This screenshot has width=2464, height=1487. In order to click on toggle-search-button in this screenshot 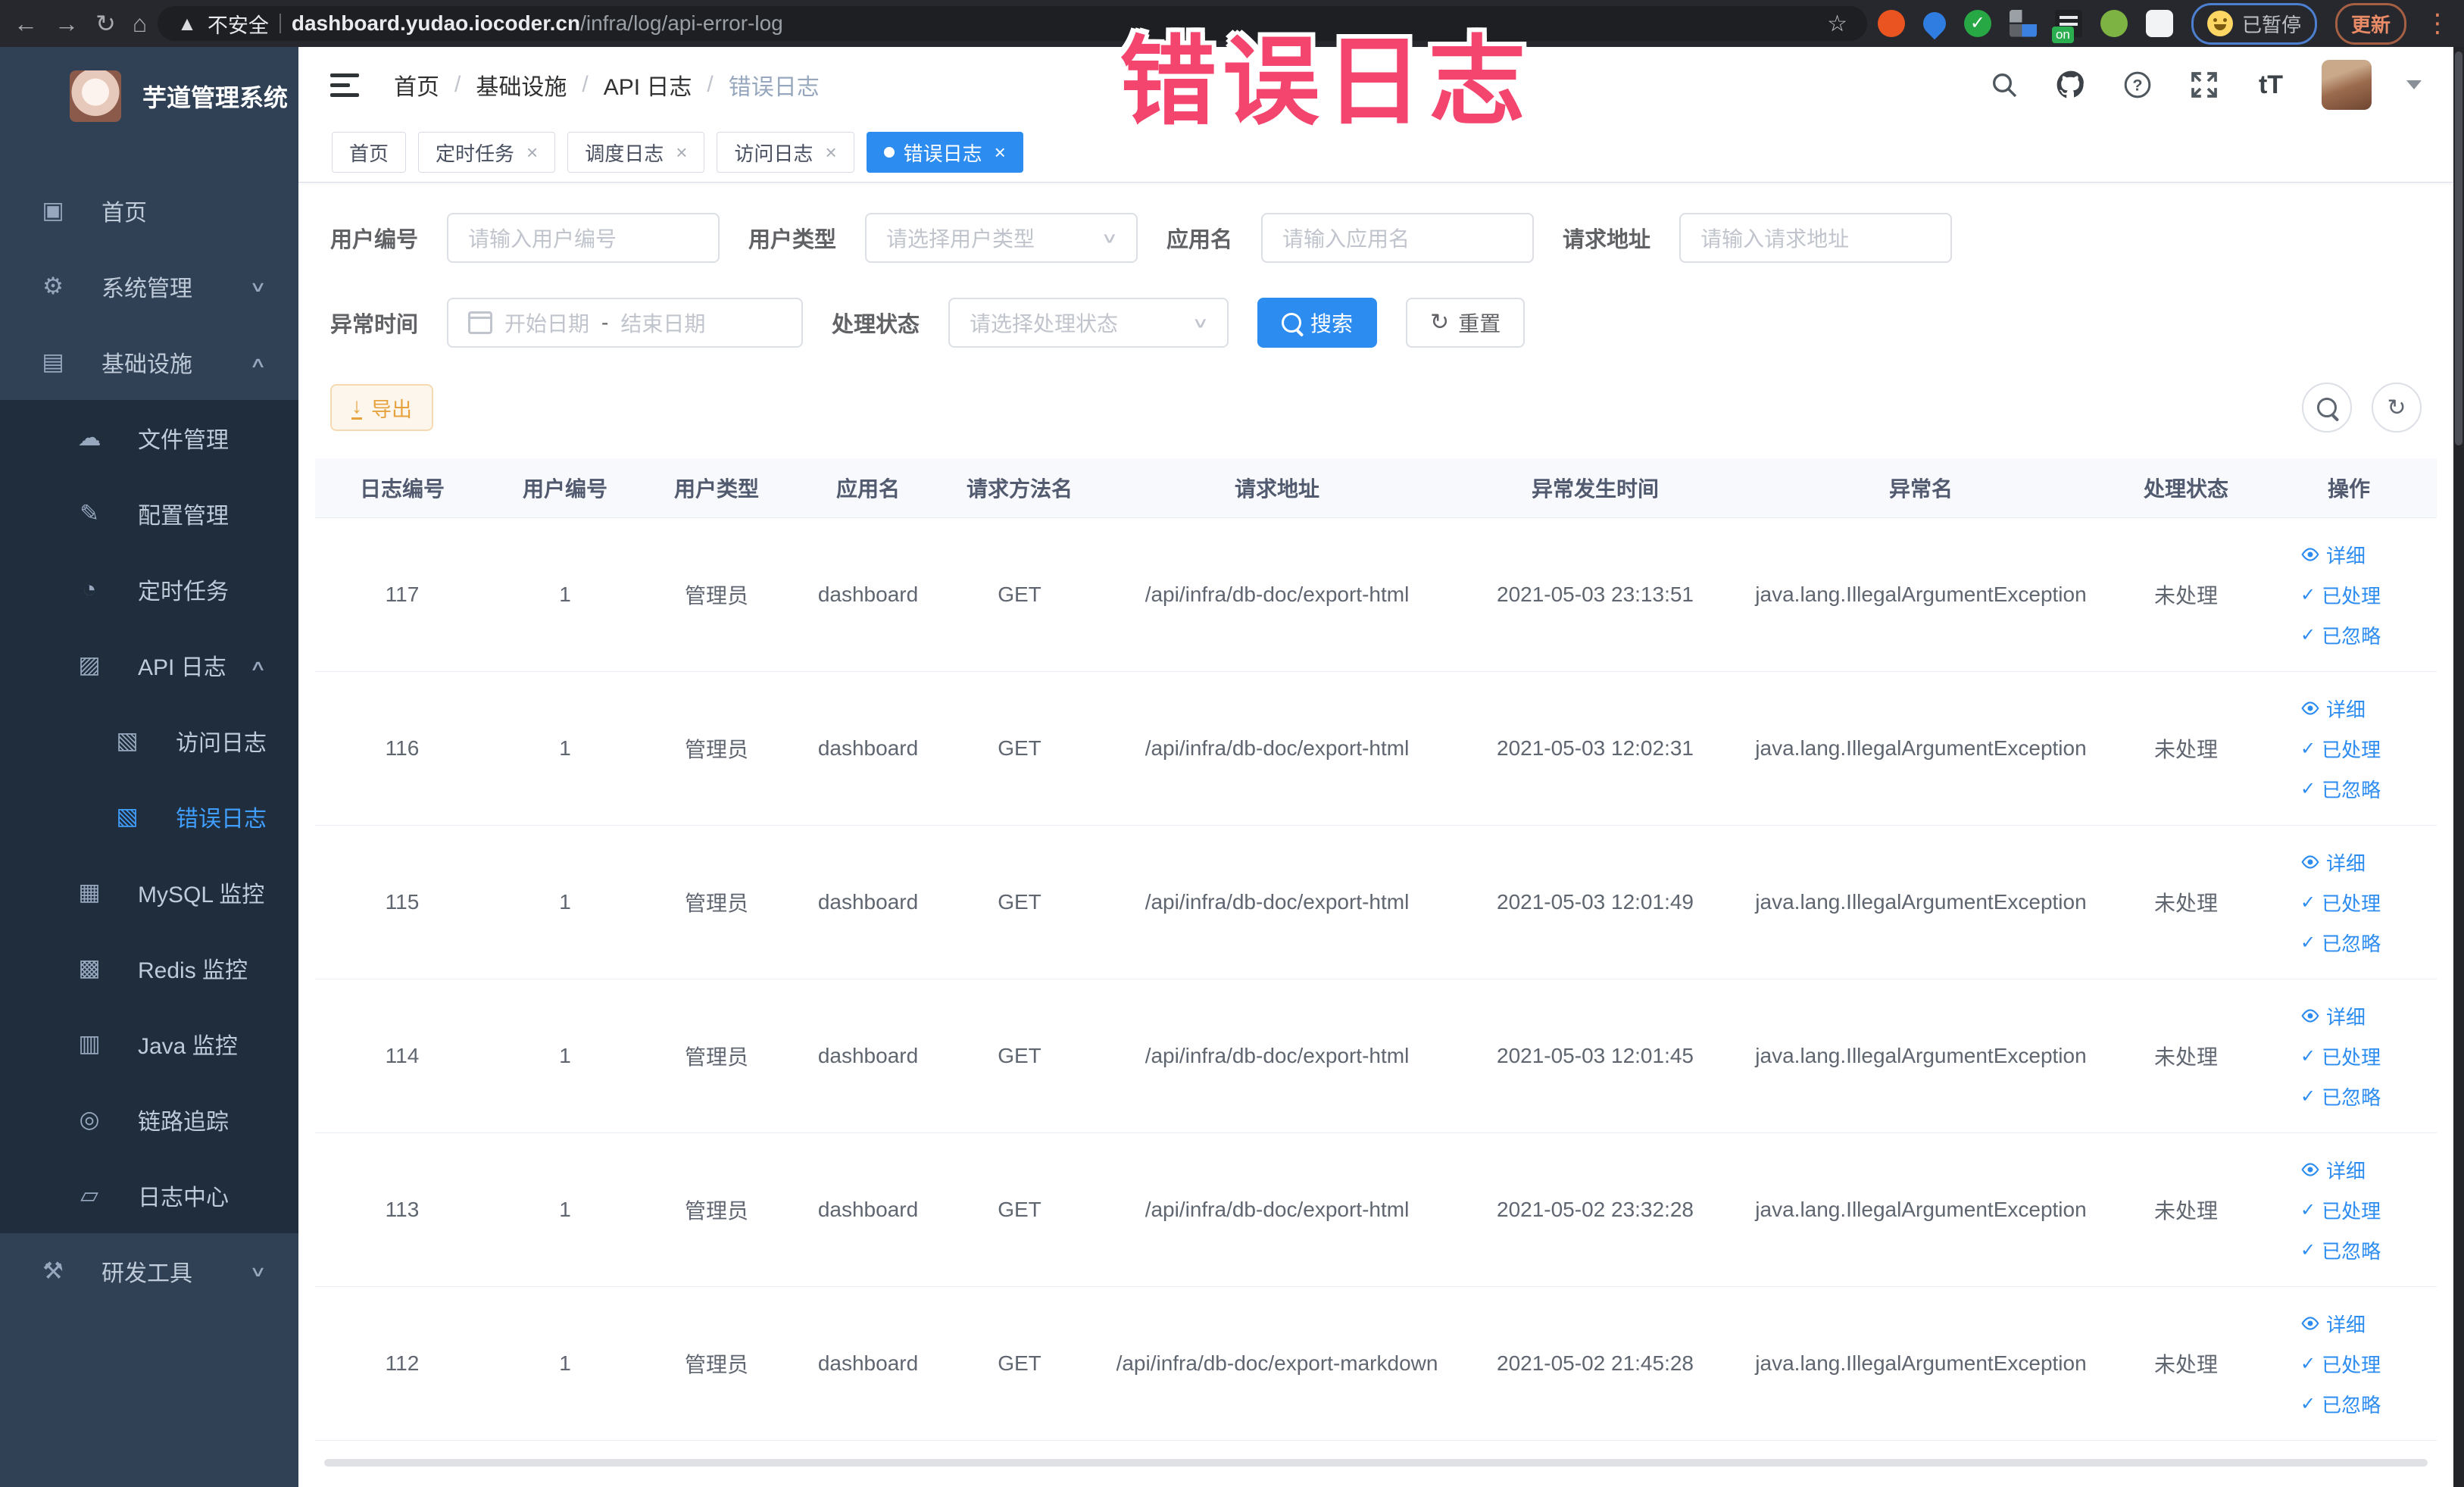, I will do `click(2327, 408)`.